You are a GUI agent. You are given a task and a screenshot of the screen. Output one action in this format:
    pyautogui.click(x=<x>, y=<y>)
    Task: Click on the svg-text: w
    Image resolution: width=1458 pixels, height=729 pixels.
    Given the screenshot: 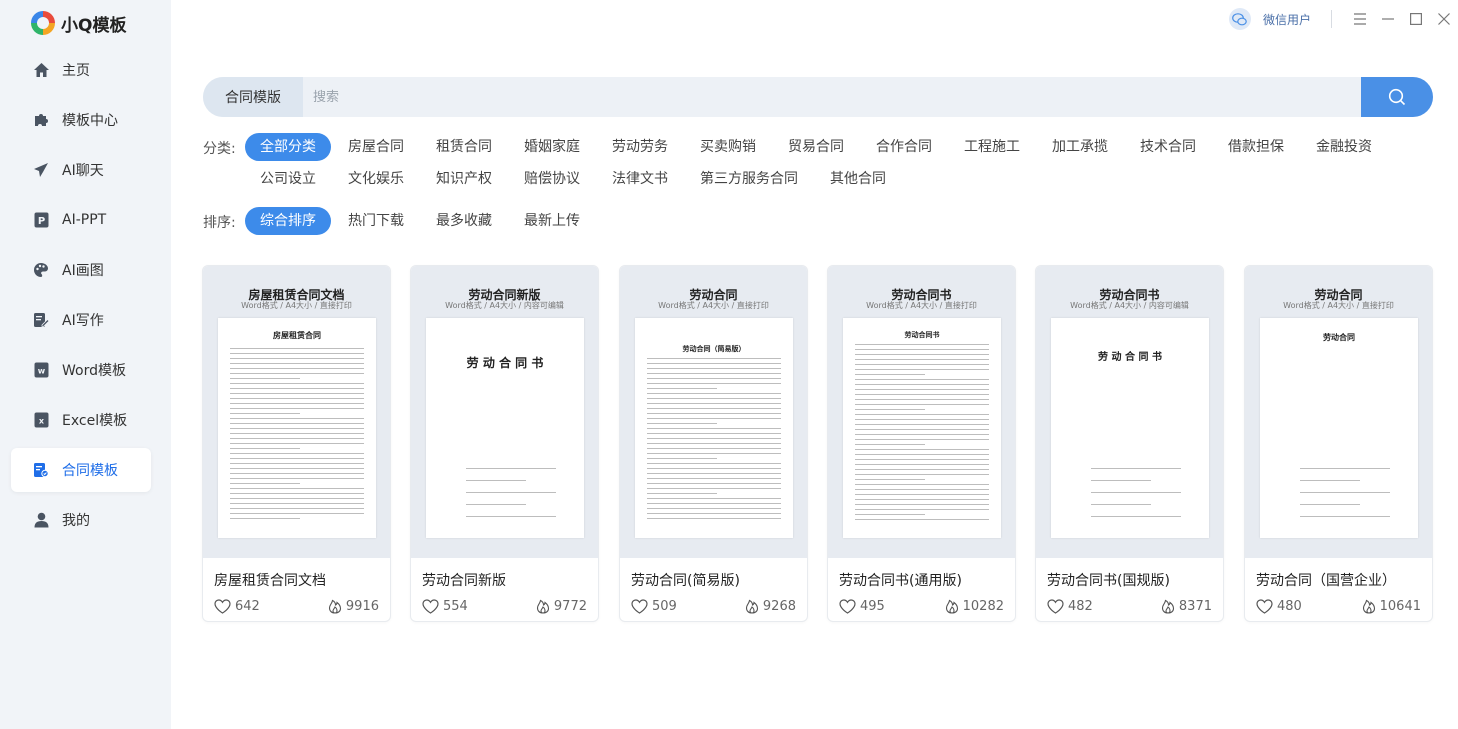 What is the action you would take?
    pyautogui.click(x=41, y=371)
    